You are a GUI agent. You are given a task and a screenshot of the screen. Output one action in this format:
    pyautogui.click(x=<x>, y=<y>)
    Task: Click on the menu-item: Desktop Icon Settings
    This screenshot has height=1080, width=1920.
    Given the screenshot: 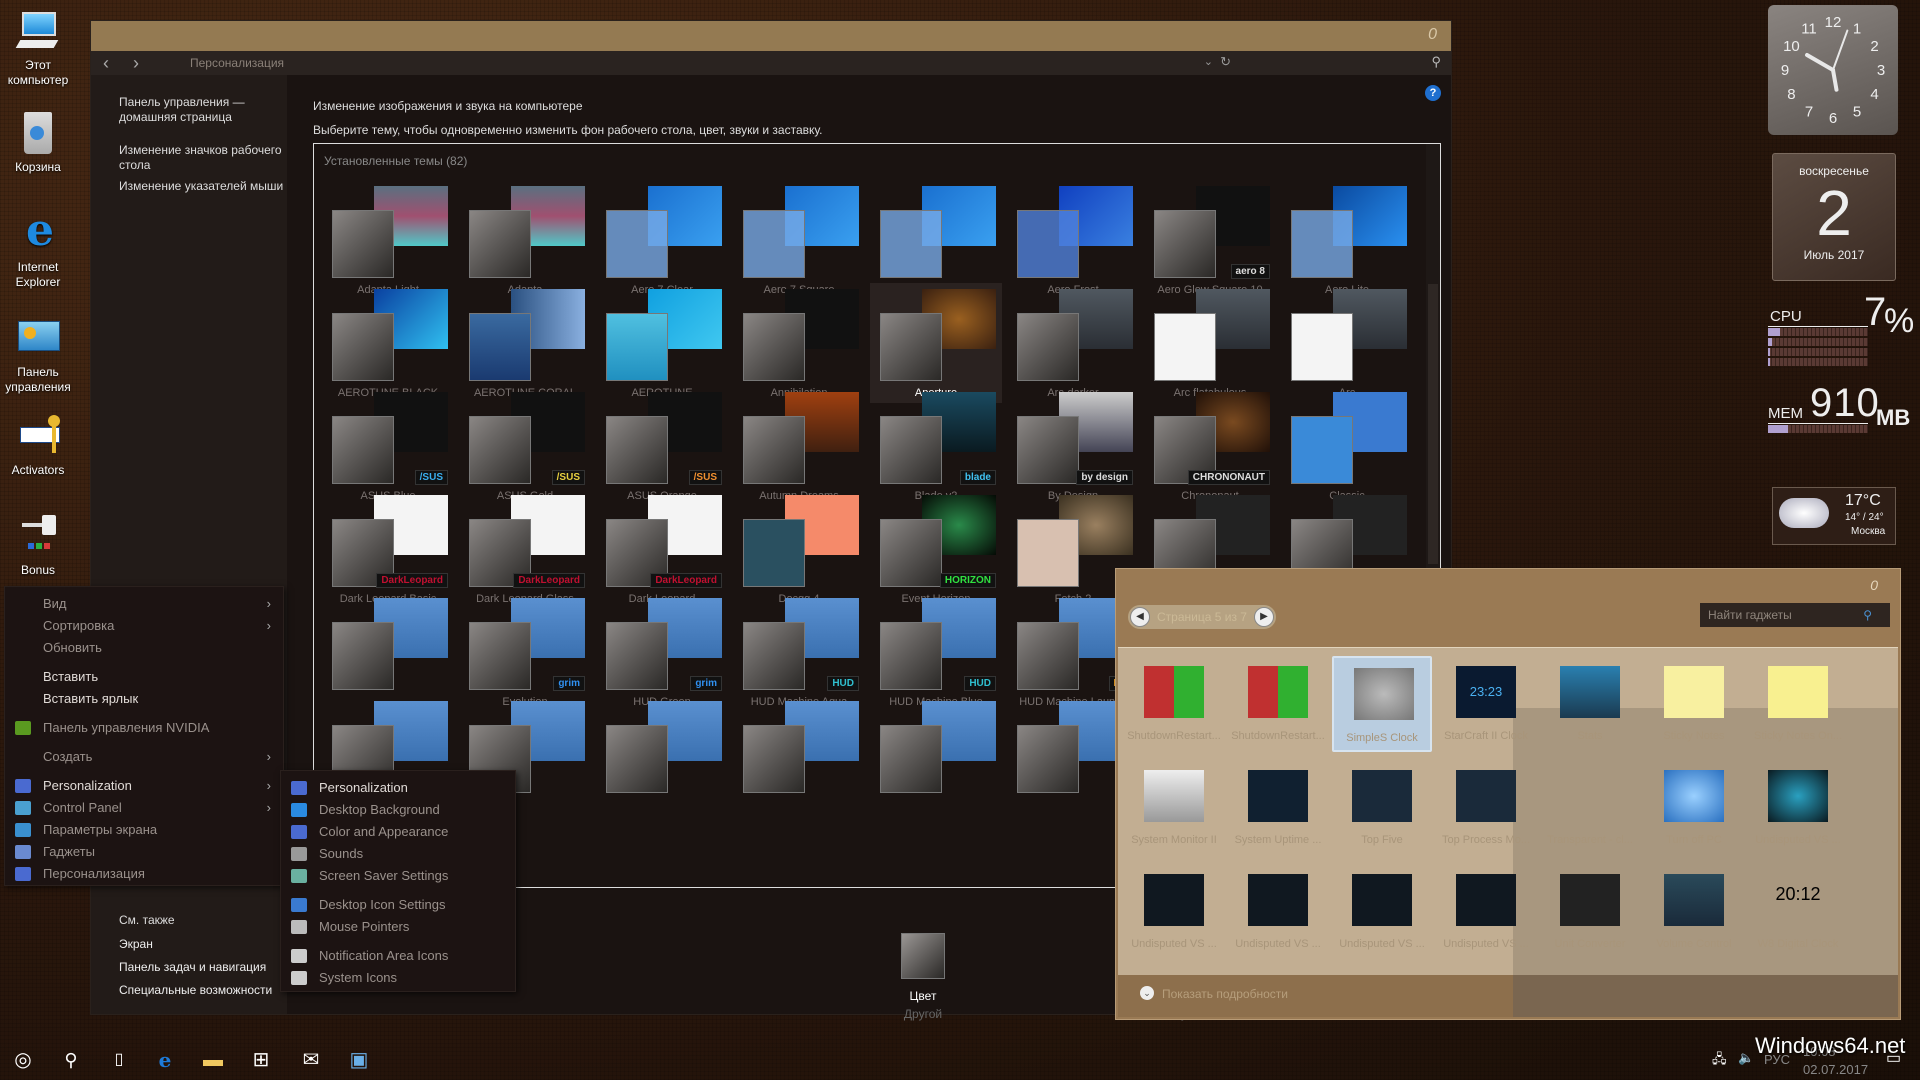 What is the action you would take?
    pyautogui.click(x=398, y=905)
    